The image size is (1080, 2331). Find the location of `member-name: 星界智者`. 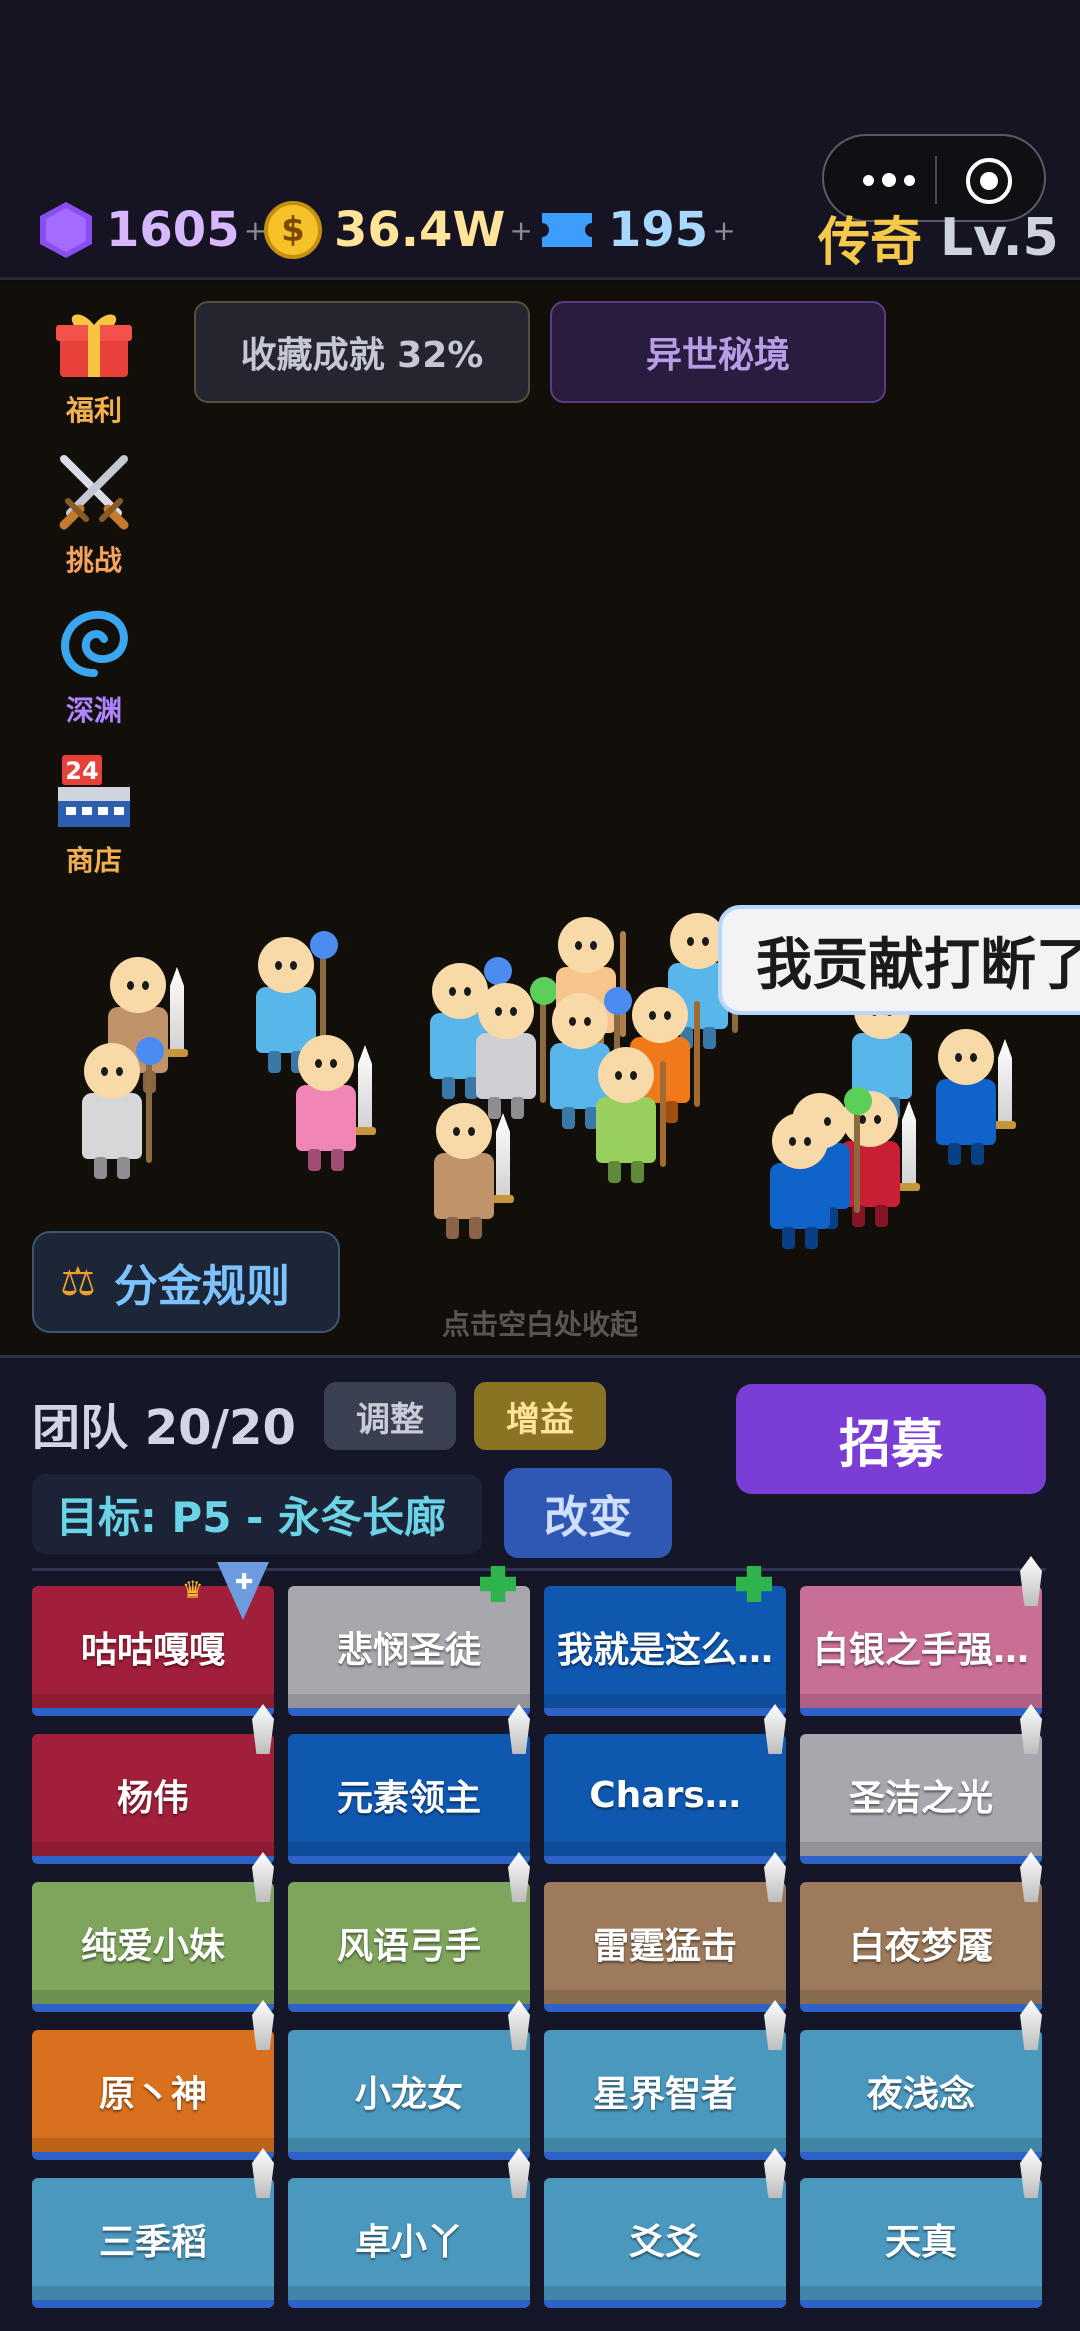

member-name: 星界智者 is located at coordinates (664, 2094).